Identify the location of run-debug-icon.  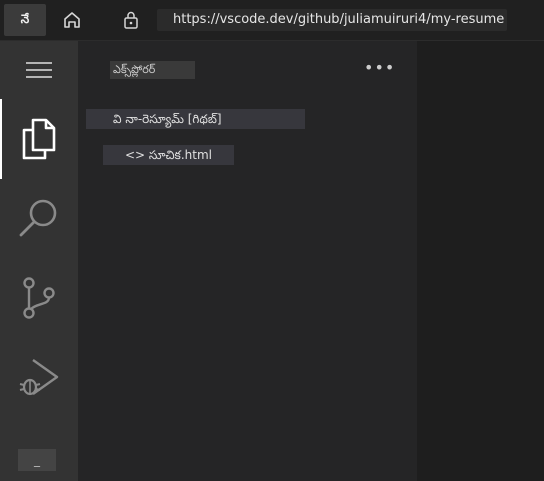
(39, 377).